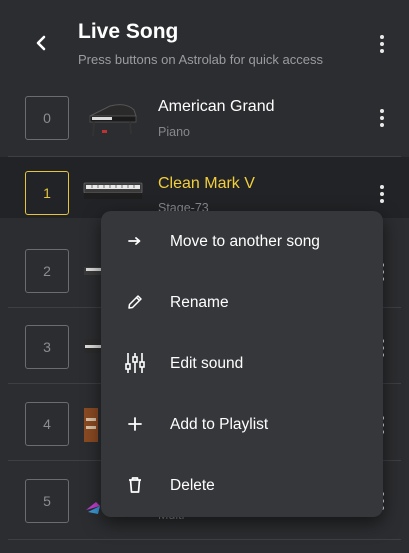 This screenshot has height=553, width=409. What do you see at coordinates (242, 485) in the screenshot?
I see `menu-item-delete: Delete` at bounding box center [242, 485].